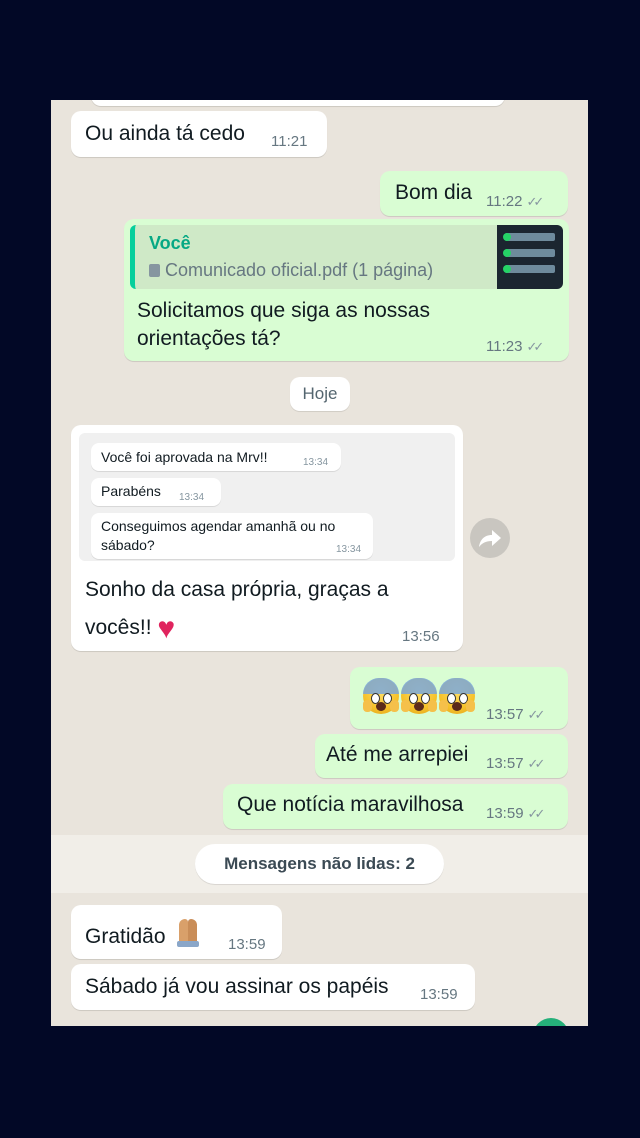  I want to click on message-outgoing: Até me arrepiei 13:57 ✓✓, so click(441, 756).